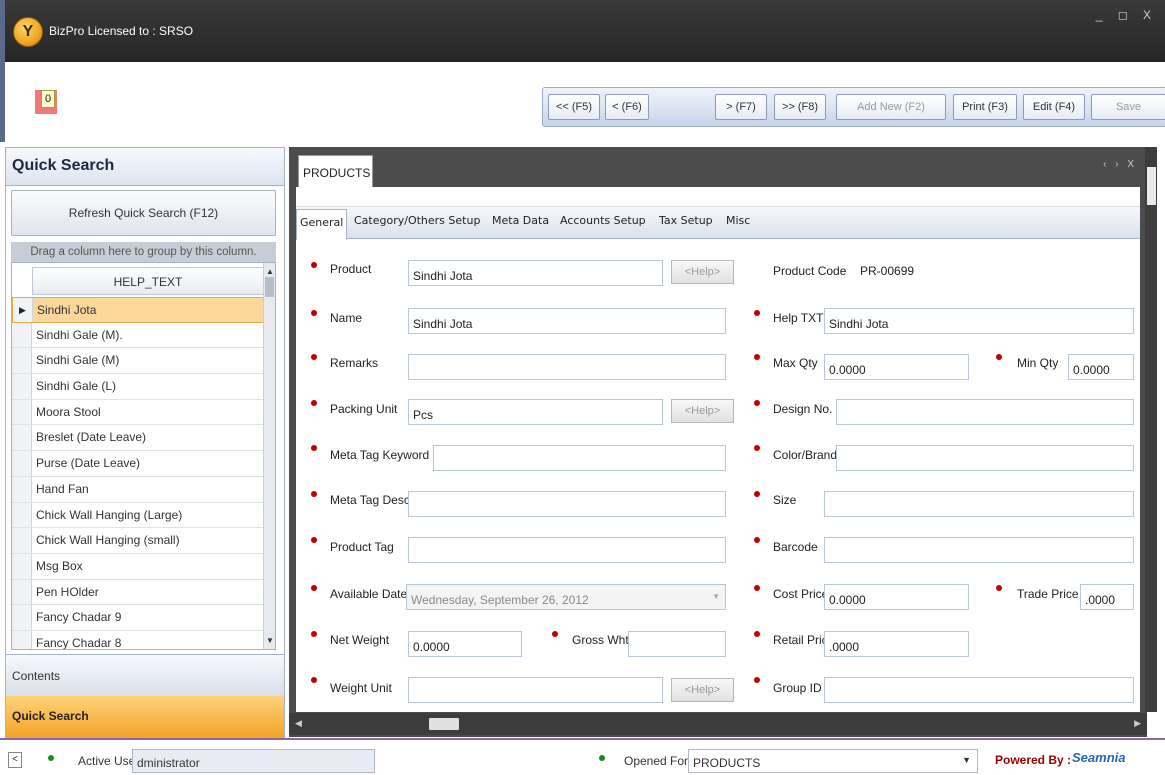 This screenshot has height=775, width=1165. I want to click on color-brand-field, so click(985, 458).